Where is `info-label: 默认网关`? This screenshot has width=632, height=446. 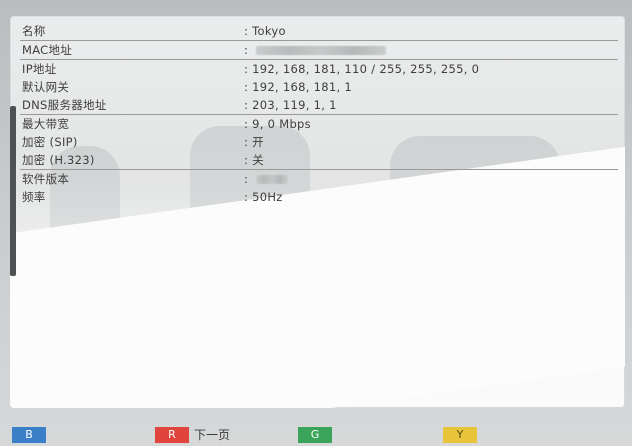
info-label: 默认网关 is located at coordinates (46, 87).